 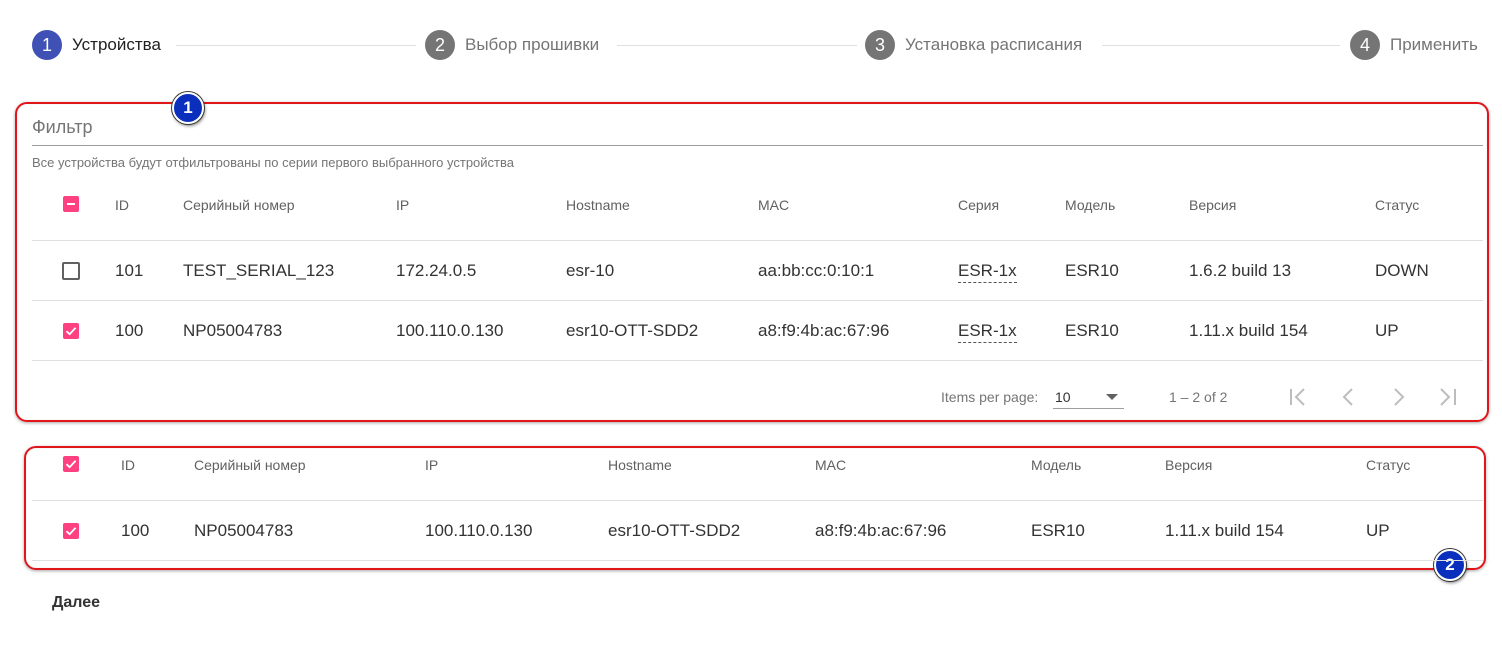 What do you see at coordinates (1198, 397) in the screenshot?
I see `range-label: 1 – 2 of 2` at bounding box center [1198, 397].